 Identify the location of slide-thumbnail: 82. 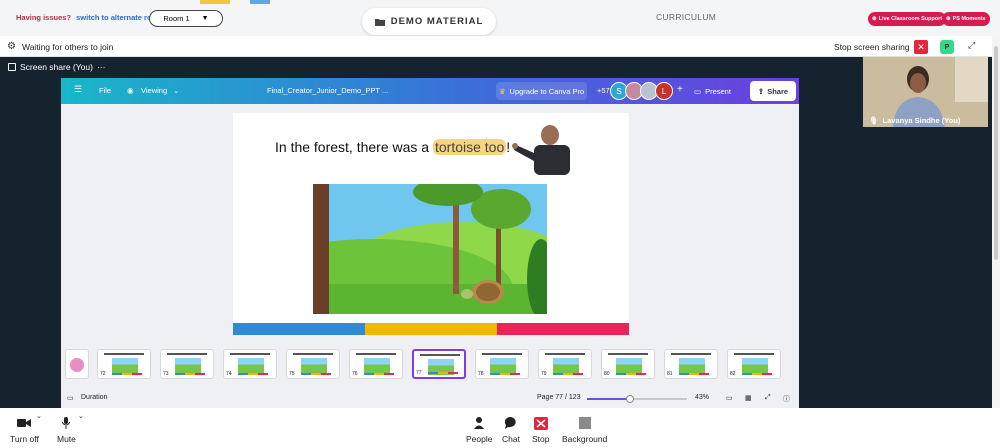
(754, 364).